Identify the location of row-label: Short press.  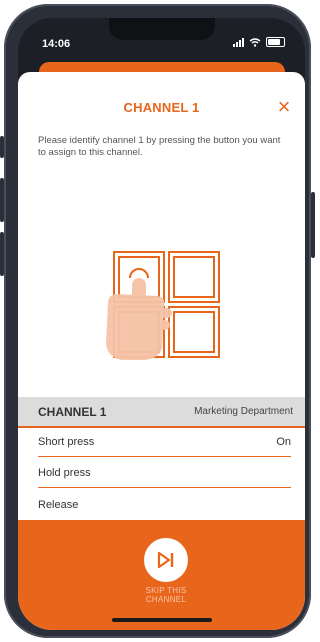
(66, 442).